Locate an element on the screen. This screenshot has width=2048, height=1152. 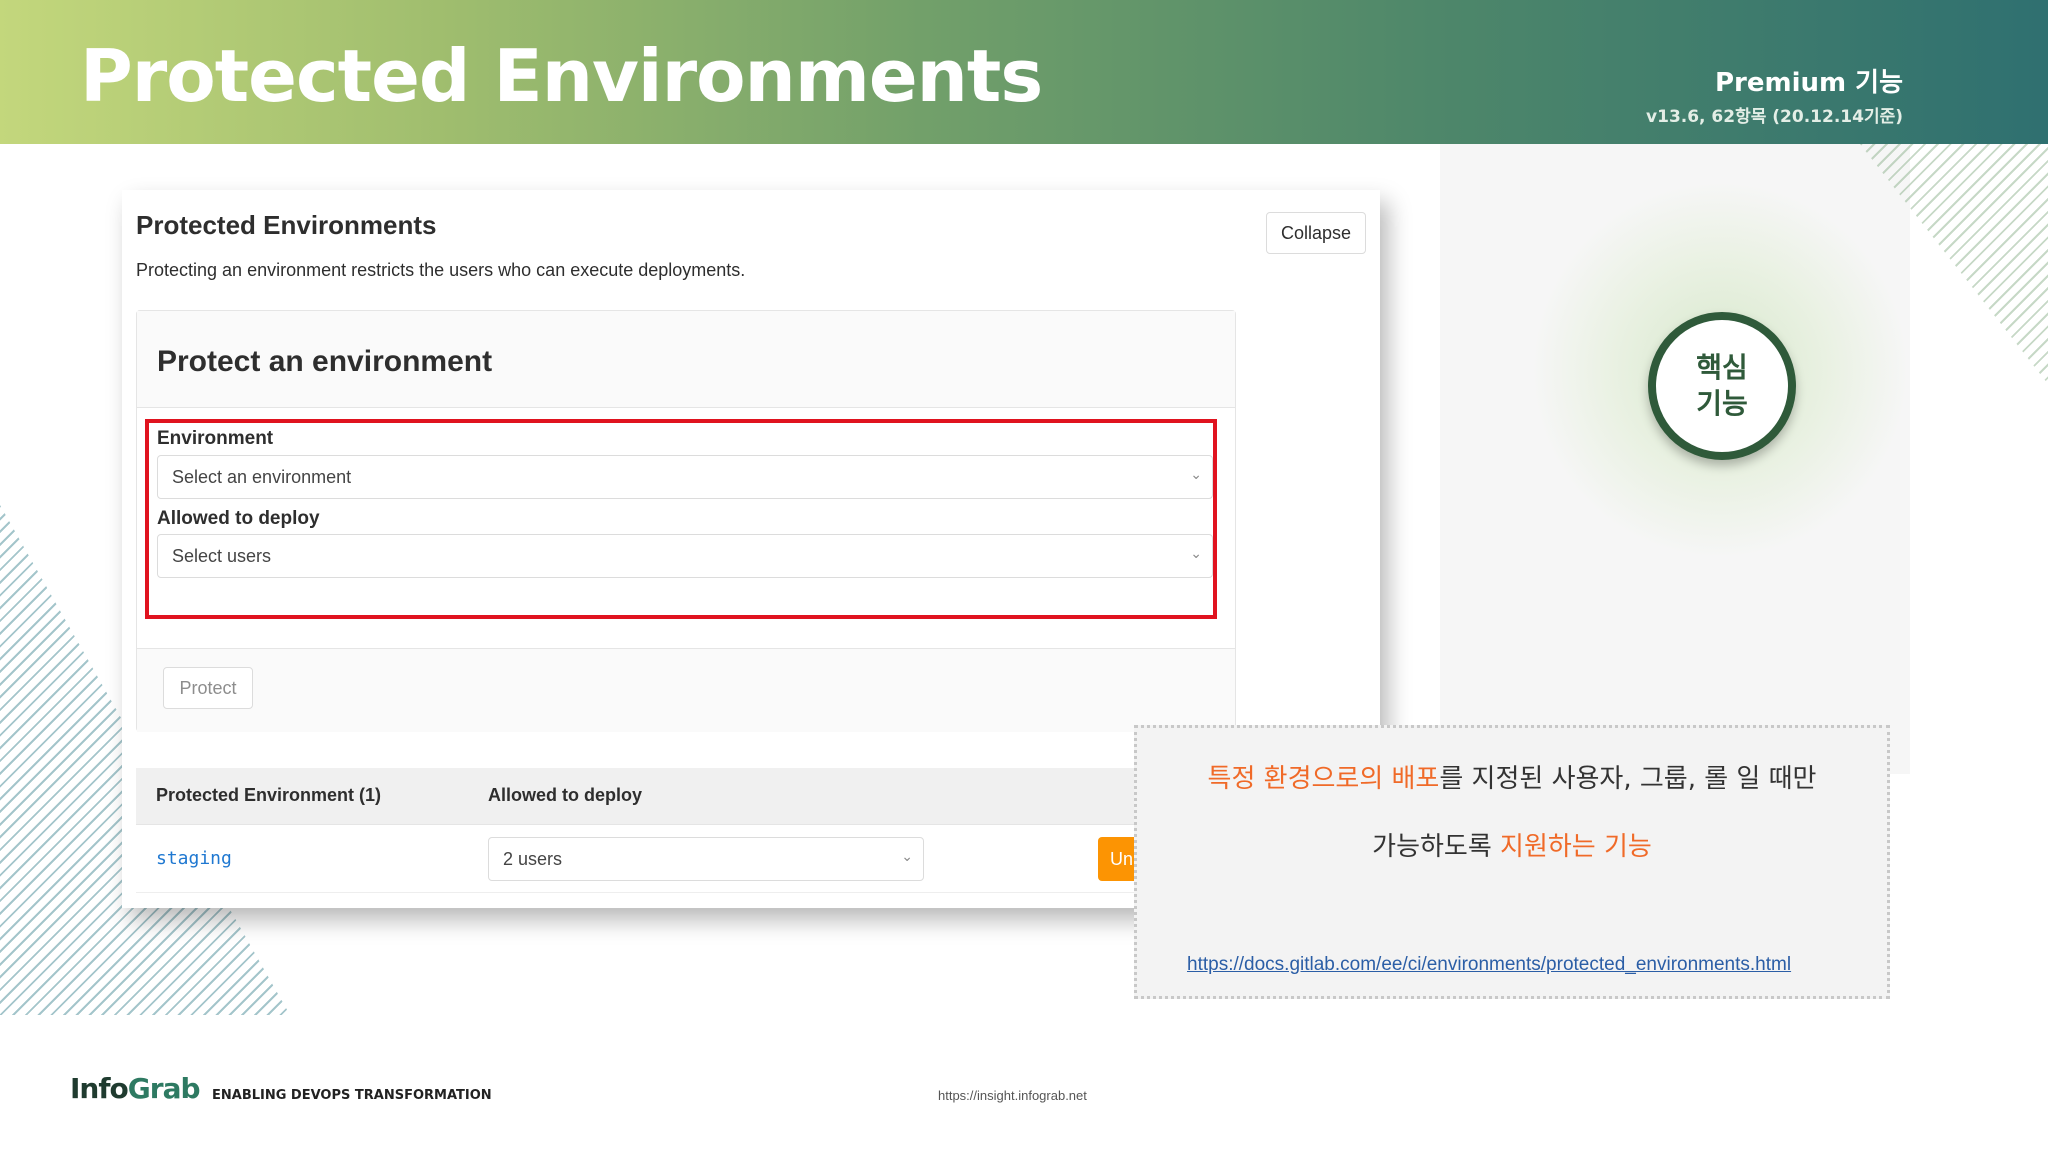
callout-line-2: 가능하도록 지원하는 기능 is located at coordinates (1512, 844).